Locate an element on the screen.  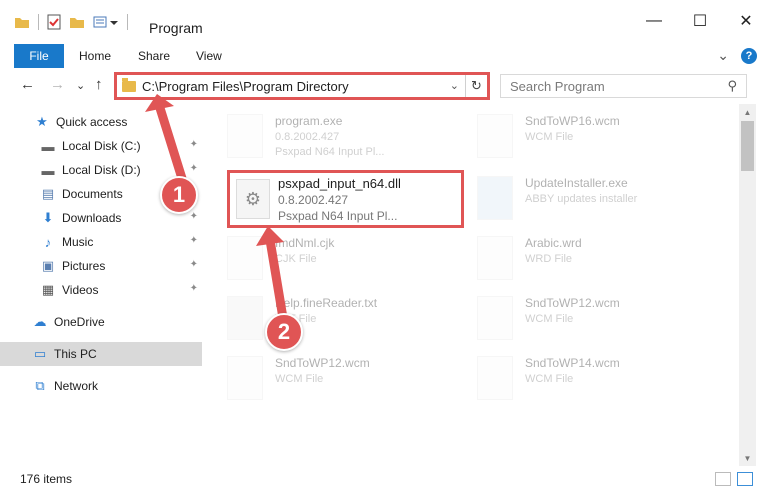
file-version: 0.8.2002.427 is located at coordinates (313, 200).